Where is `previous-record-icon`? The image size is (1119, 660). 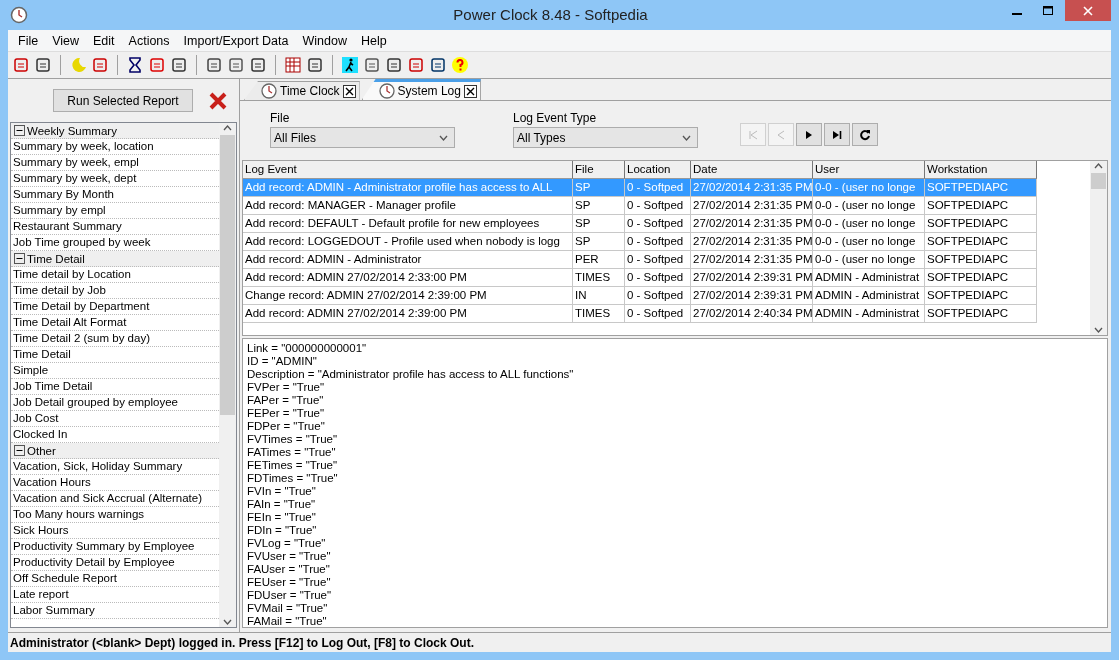 previous-record-icon is located at coordinates (781, 134).